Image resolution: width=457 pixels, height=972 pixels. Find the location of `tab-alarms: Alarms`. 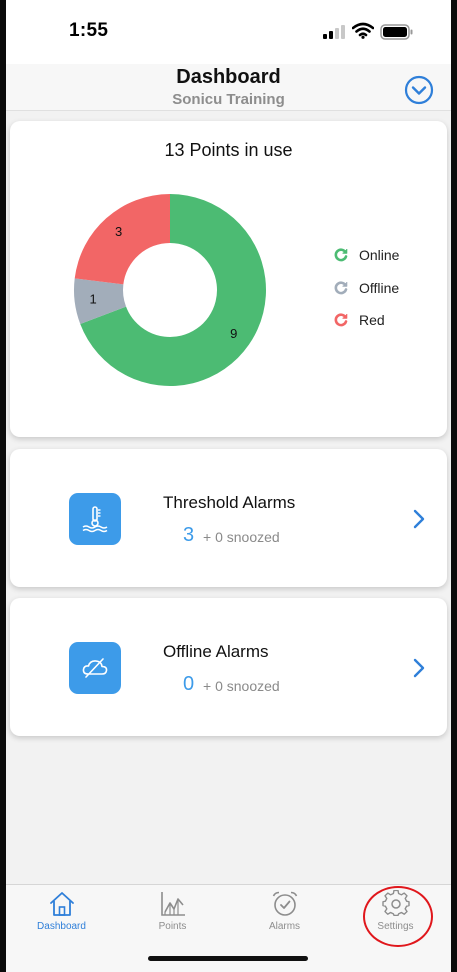

tab-alarms: Alarms is located at coordinates (284, 915).